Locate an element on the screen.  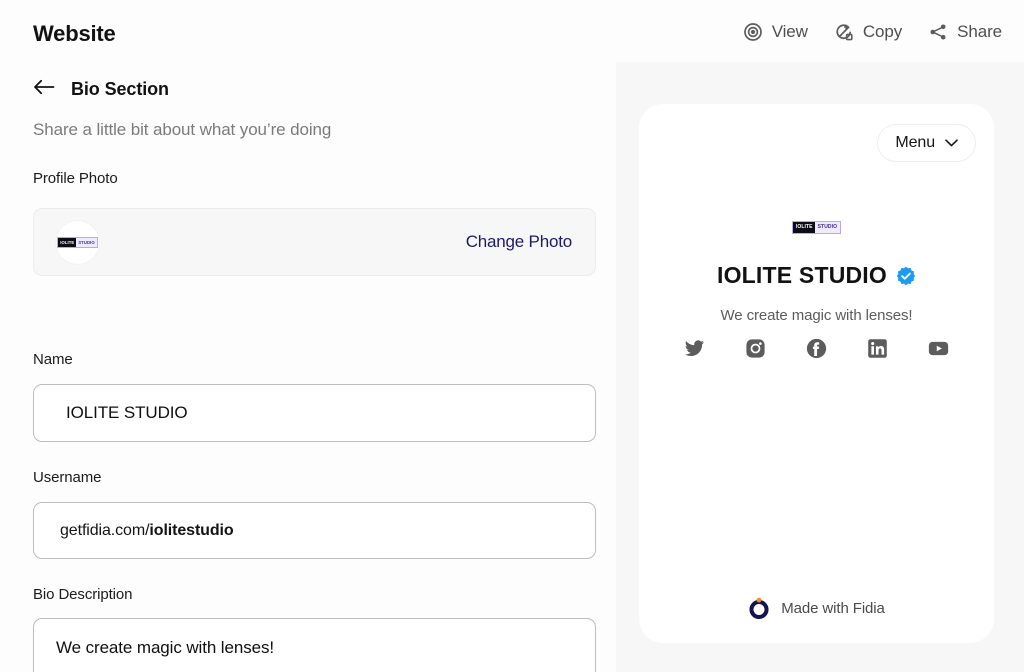
facebook-icon is located at coordinates (816, 348).